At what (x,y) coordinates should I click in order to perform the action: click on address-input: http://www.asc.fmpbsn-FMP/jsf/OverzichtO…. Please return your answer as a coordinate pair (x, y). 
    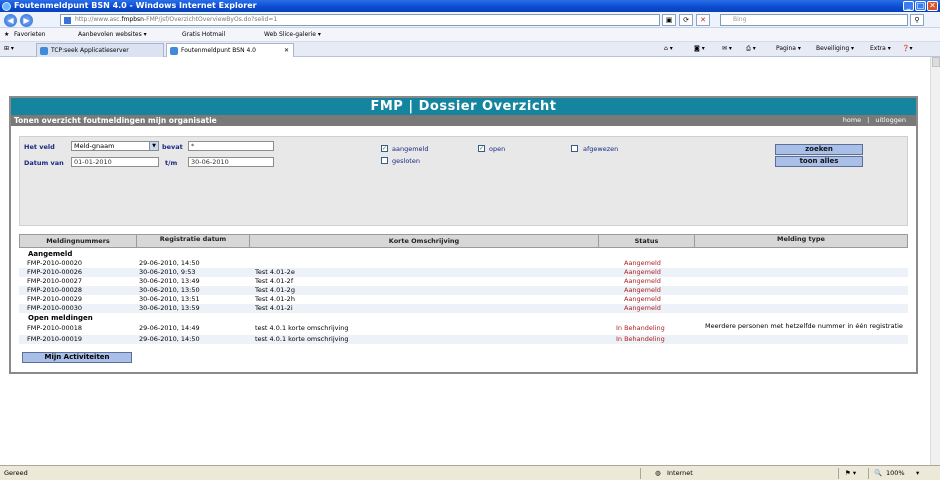
    Looking at the image, I should click on (360, 20).